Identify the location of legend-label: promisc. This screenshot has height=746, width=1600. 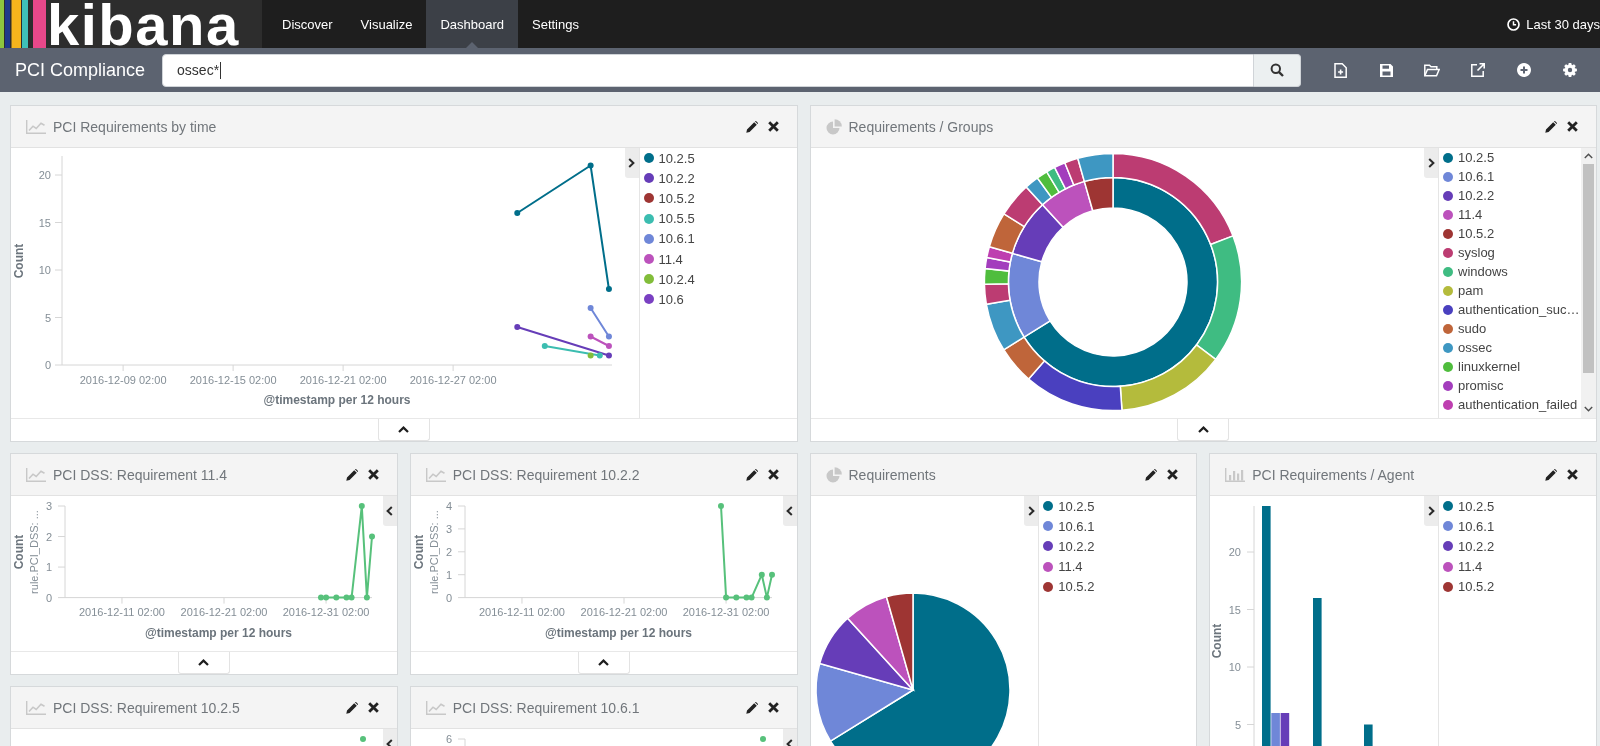
(1481, 385).